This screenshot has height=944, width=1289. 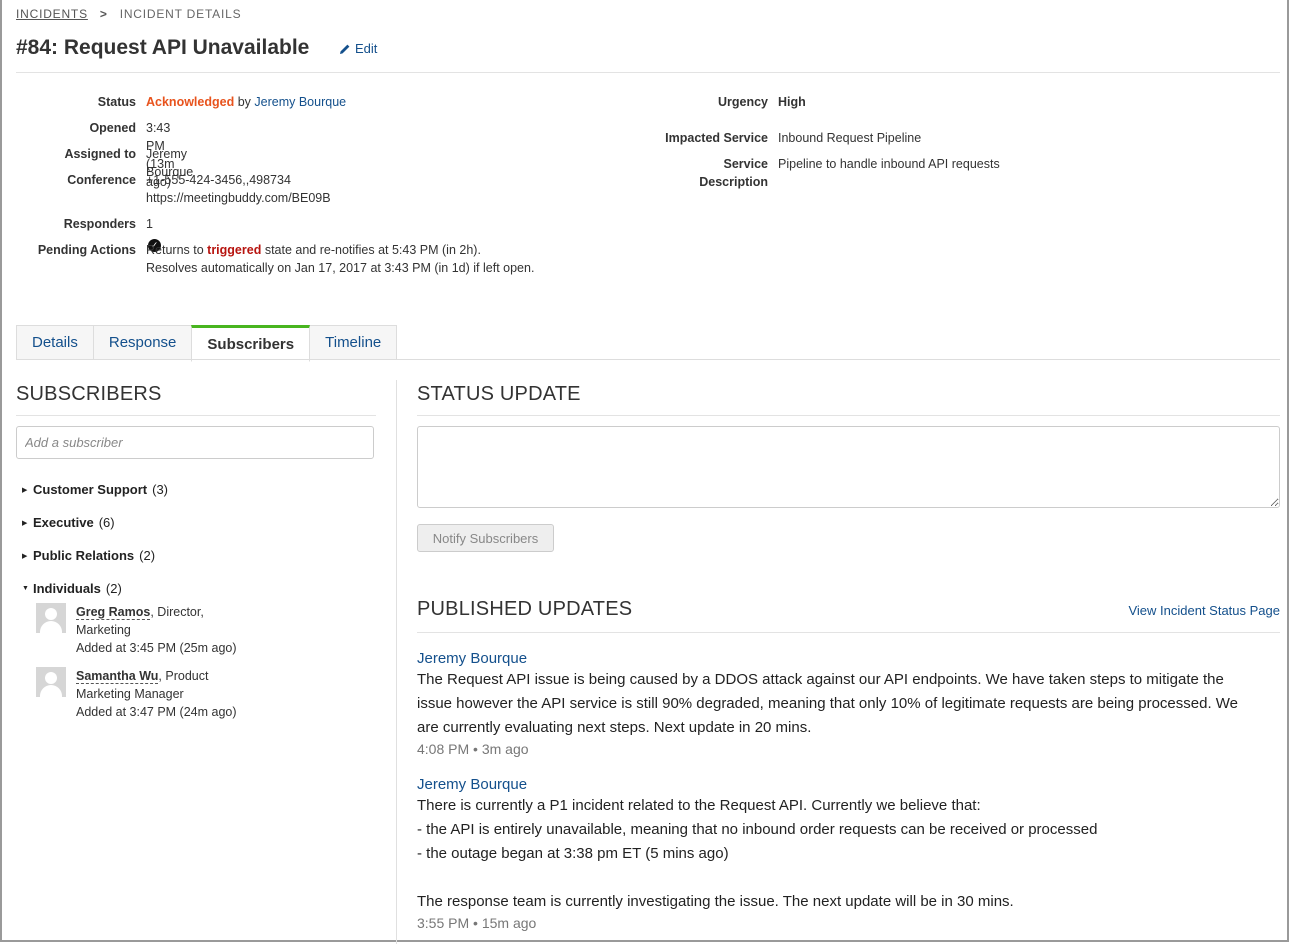 What do you see at coordinates (443, 749) in the screenshot?
I see `update-time: 4:08 PM` at bounding box center [443, 749].